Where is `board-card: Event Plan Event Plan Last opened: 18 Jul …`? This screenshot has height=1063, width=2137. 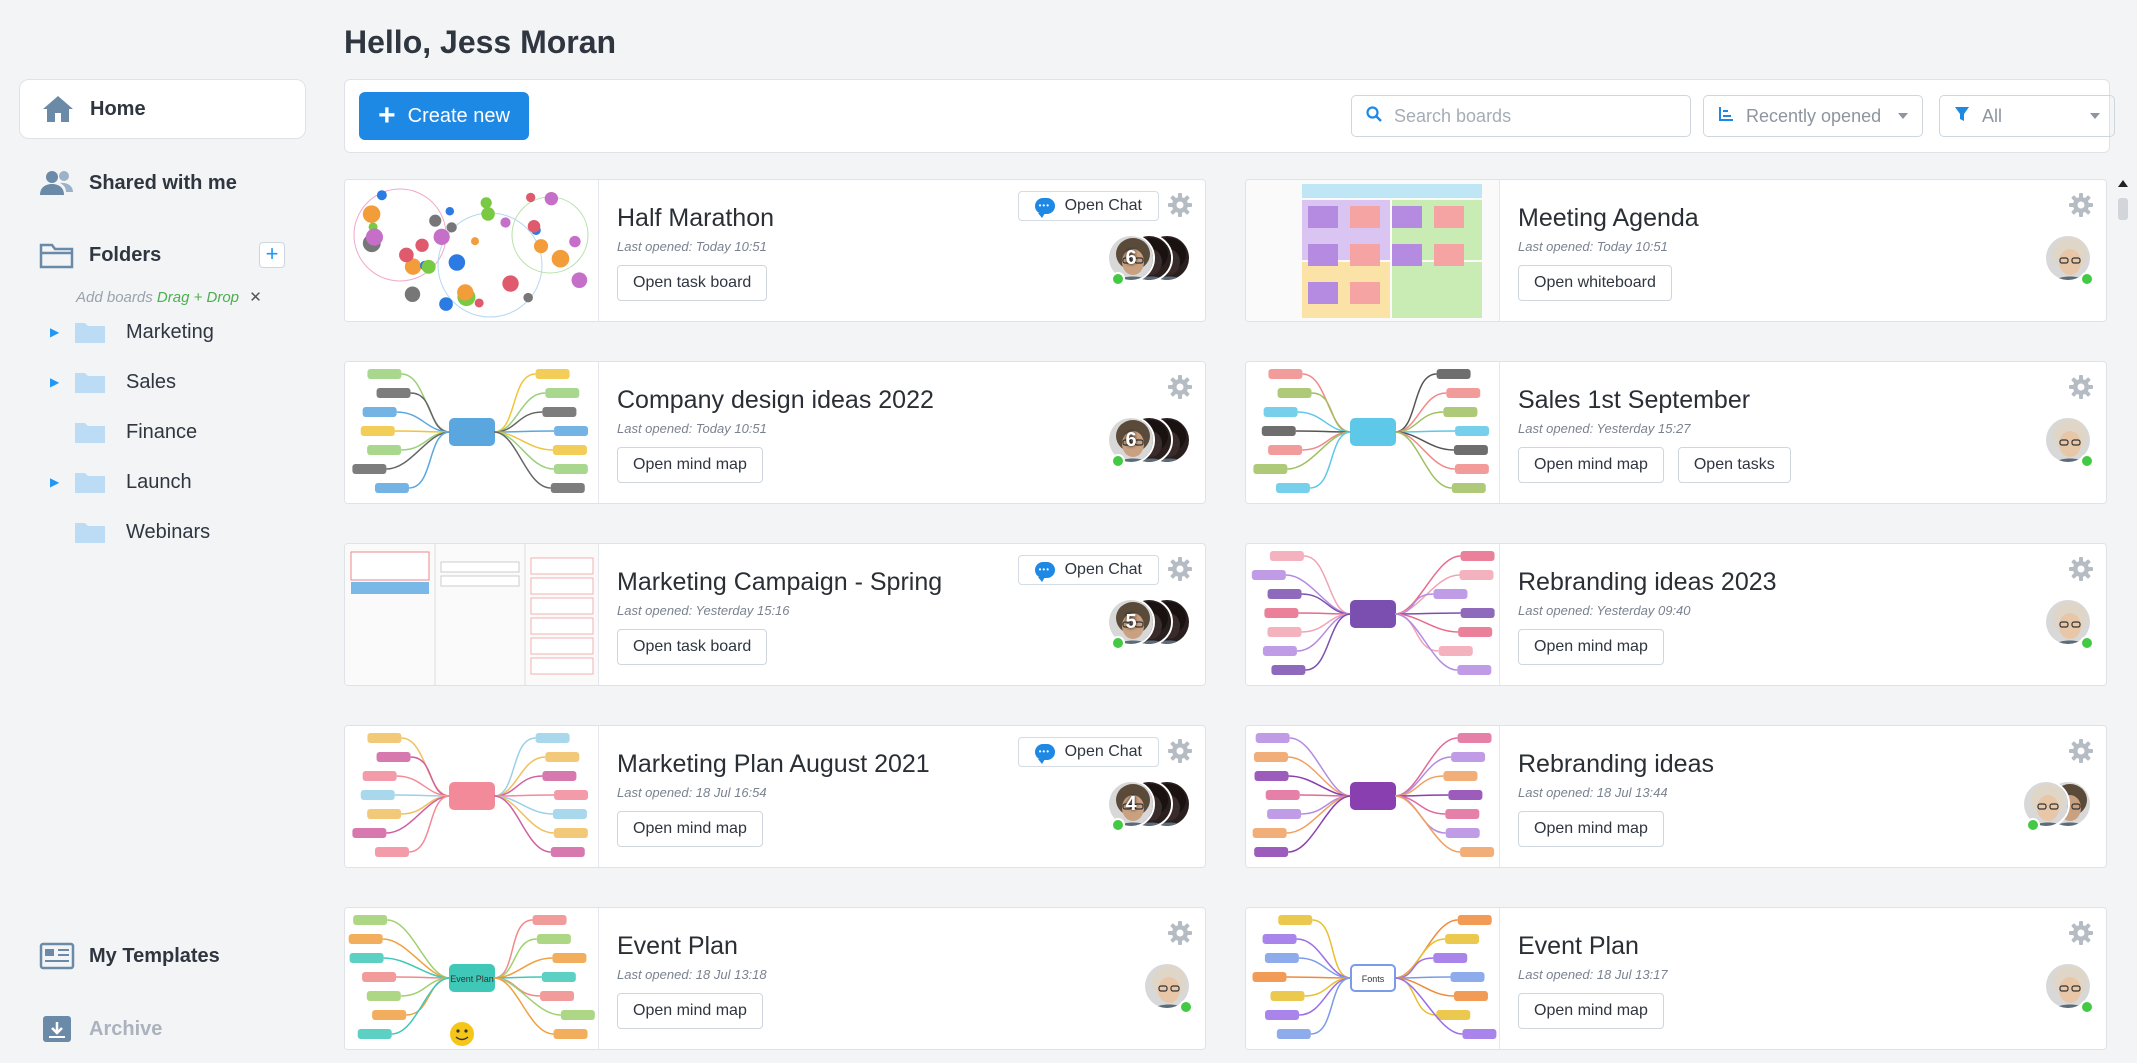 board-card: Event Plan Event Plan Last opened: 18 Jul … is located at coordinates (775, 978).